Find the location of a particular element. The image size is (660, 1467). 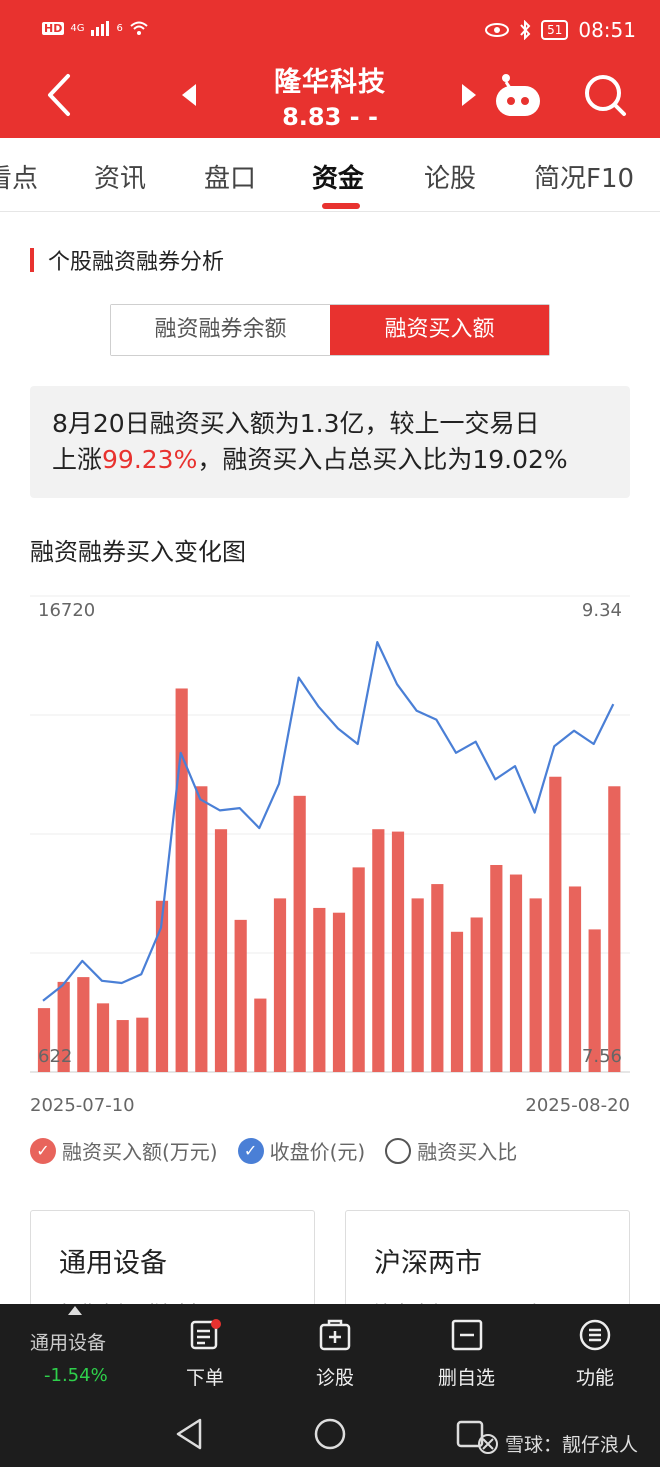

x-end-label: 2025-08-20 is located at coordinates (577, 1105).